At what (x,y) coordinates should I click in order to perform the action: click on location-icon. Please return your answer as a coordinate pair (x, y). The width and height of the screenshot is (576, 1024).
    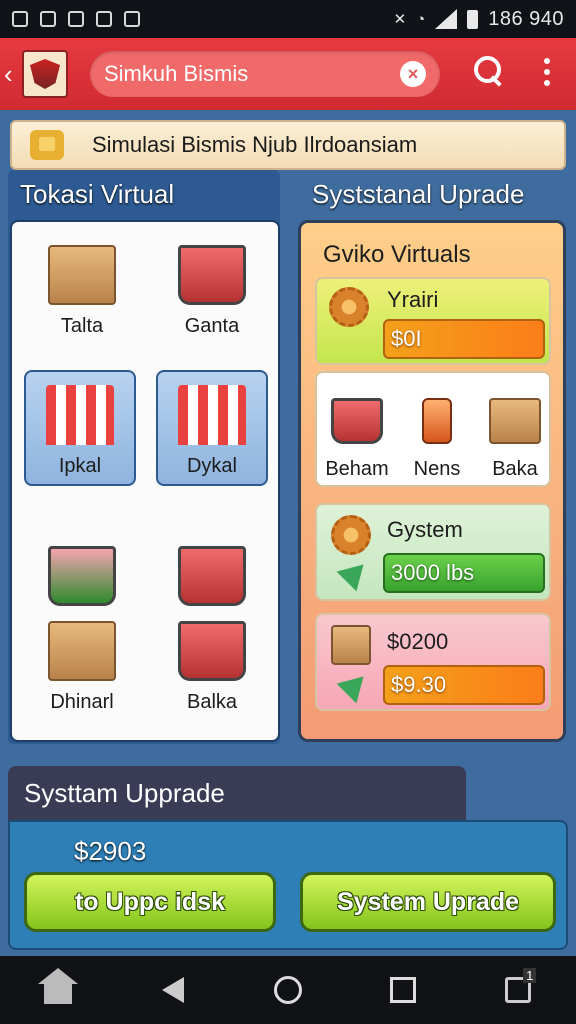
    Looking at the image, I should click on (104, 19).